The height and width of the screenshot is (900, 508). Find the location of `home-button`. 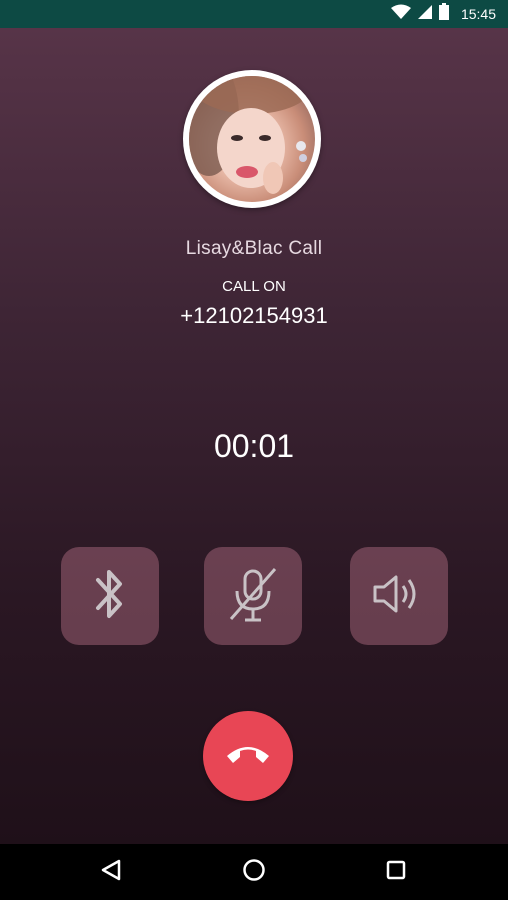

home-button is located at coordinates (254, 872).